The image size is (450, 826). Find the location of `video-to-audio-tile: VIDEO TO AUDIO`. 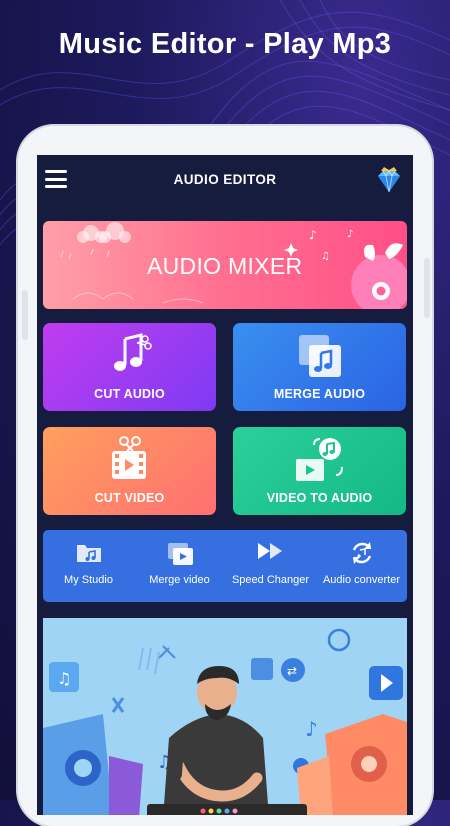

video-to-audio-tile: VIDEO TO AUDIO is located at coordinates (319, 471).